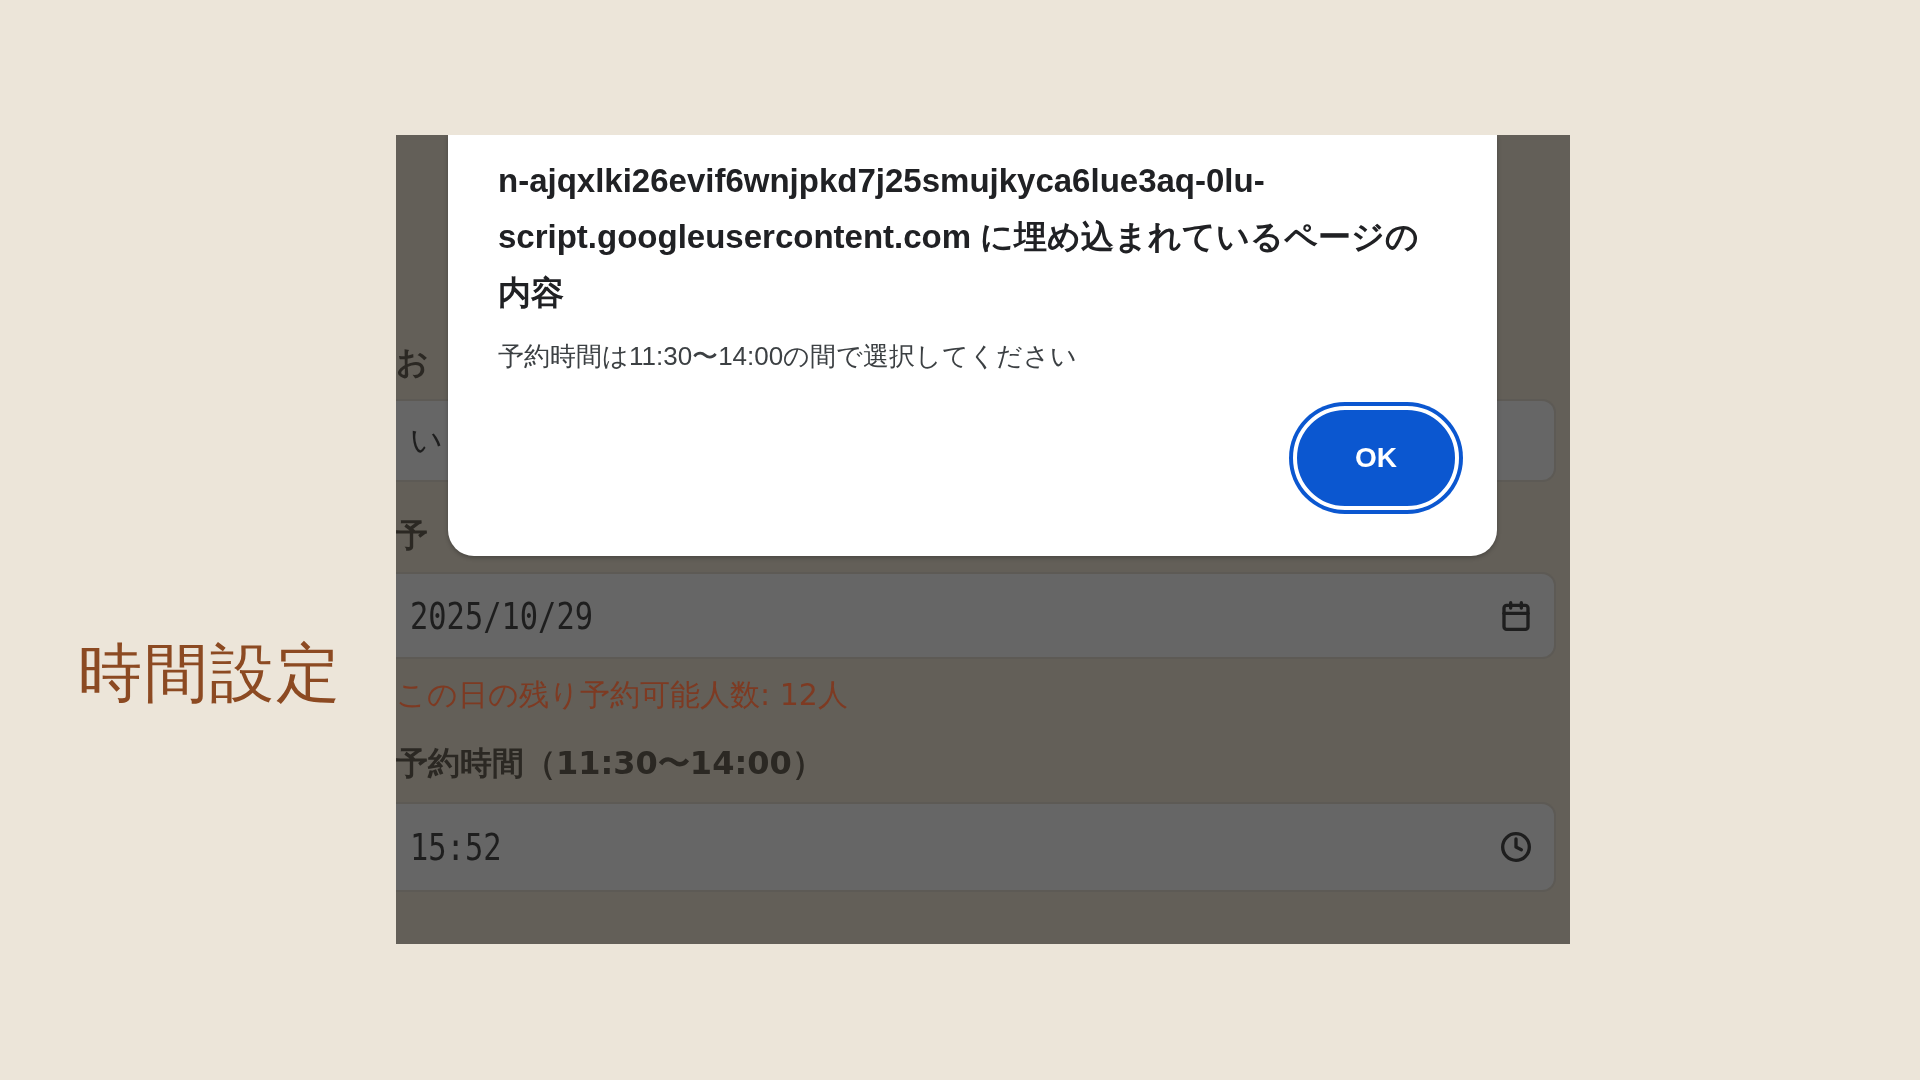 This screenshot has height=1080, width=1920. What do you see at coordinates (456, 847) in the screenshot?
I see `field-value: 15:52` at bounding box center [456, 847].